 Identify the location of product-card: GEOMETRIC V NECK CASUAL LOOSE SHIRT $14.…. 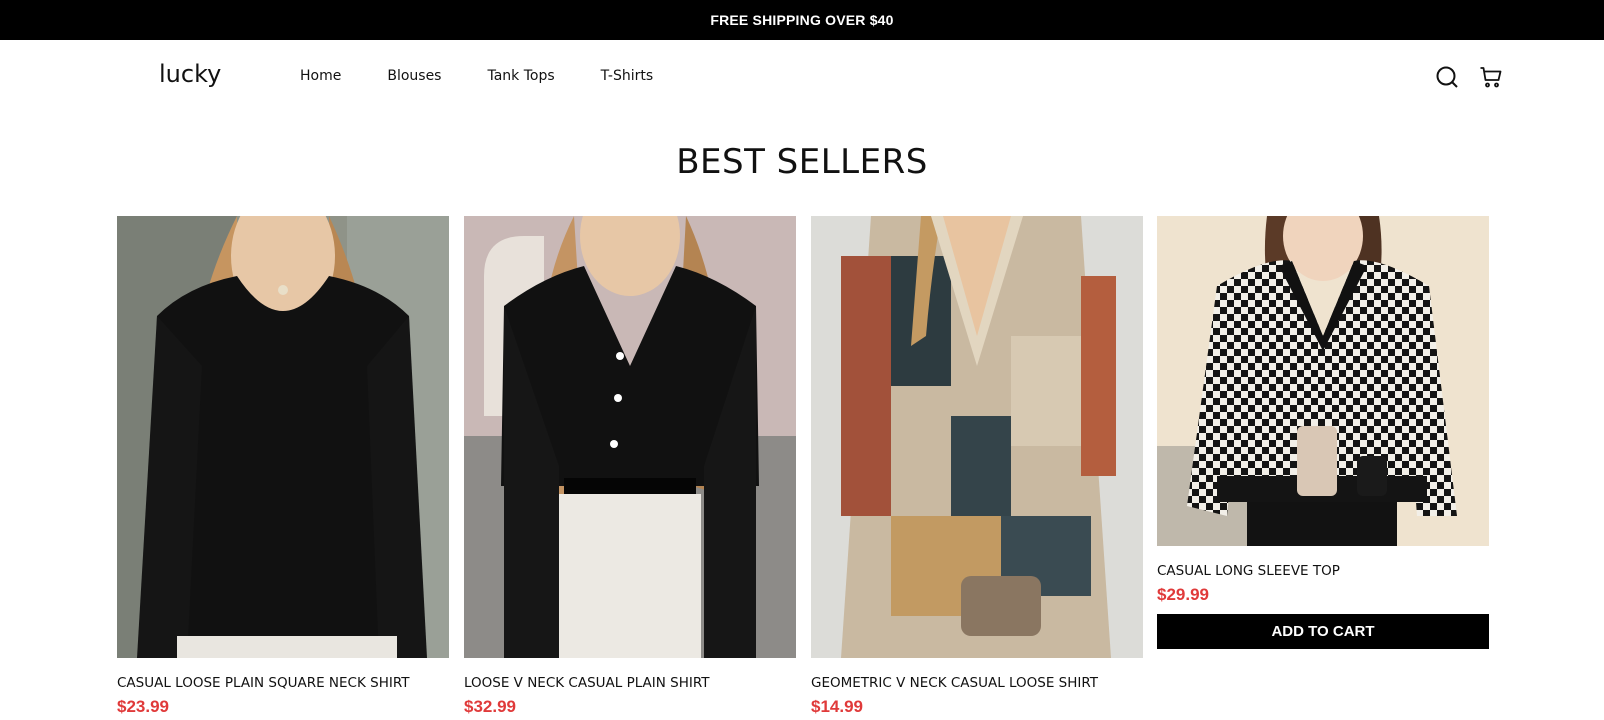
(977, 466).